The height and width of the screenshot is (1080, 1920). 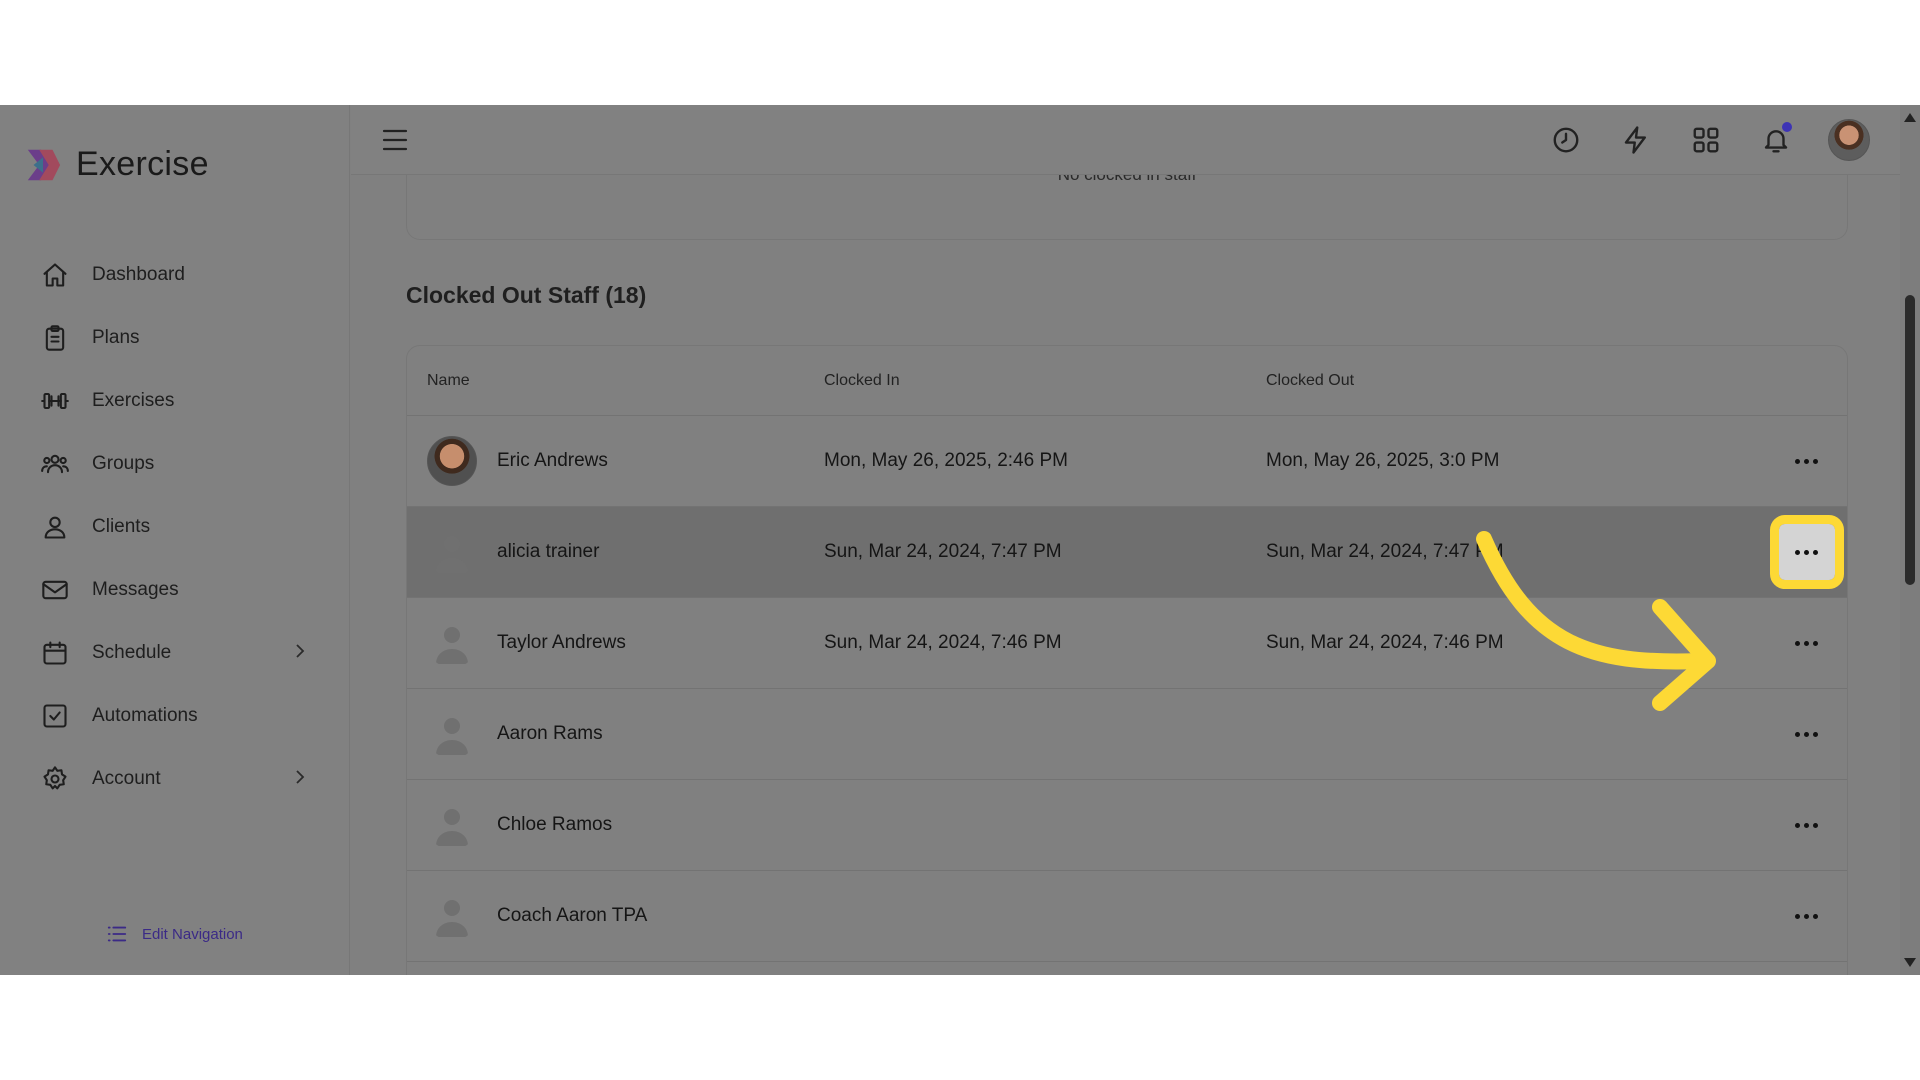 I want to click on sidebar-item-clients: Clients, so click(x=175, y=526).